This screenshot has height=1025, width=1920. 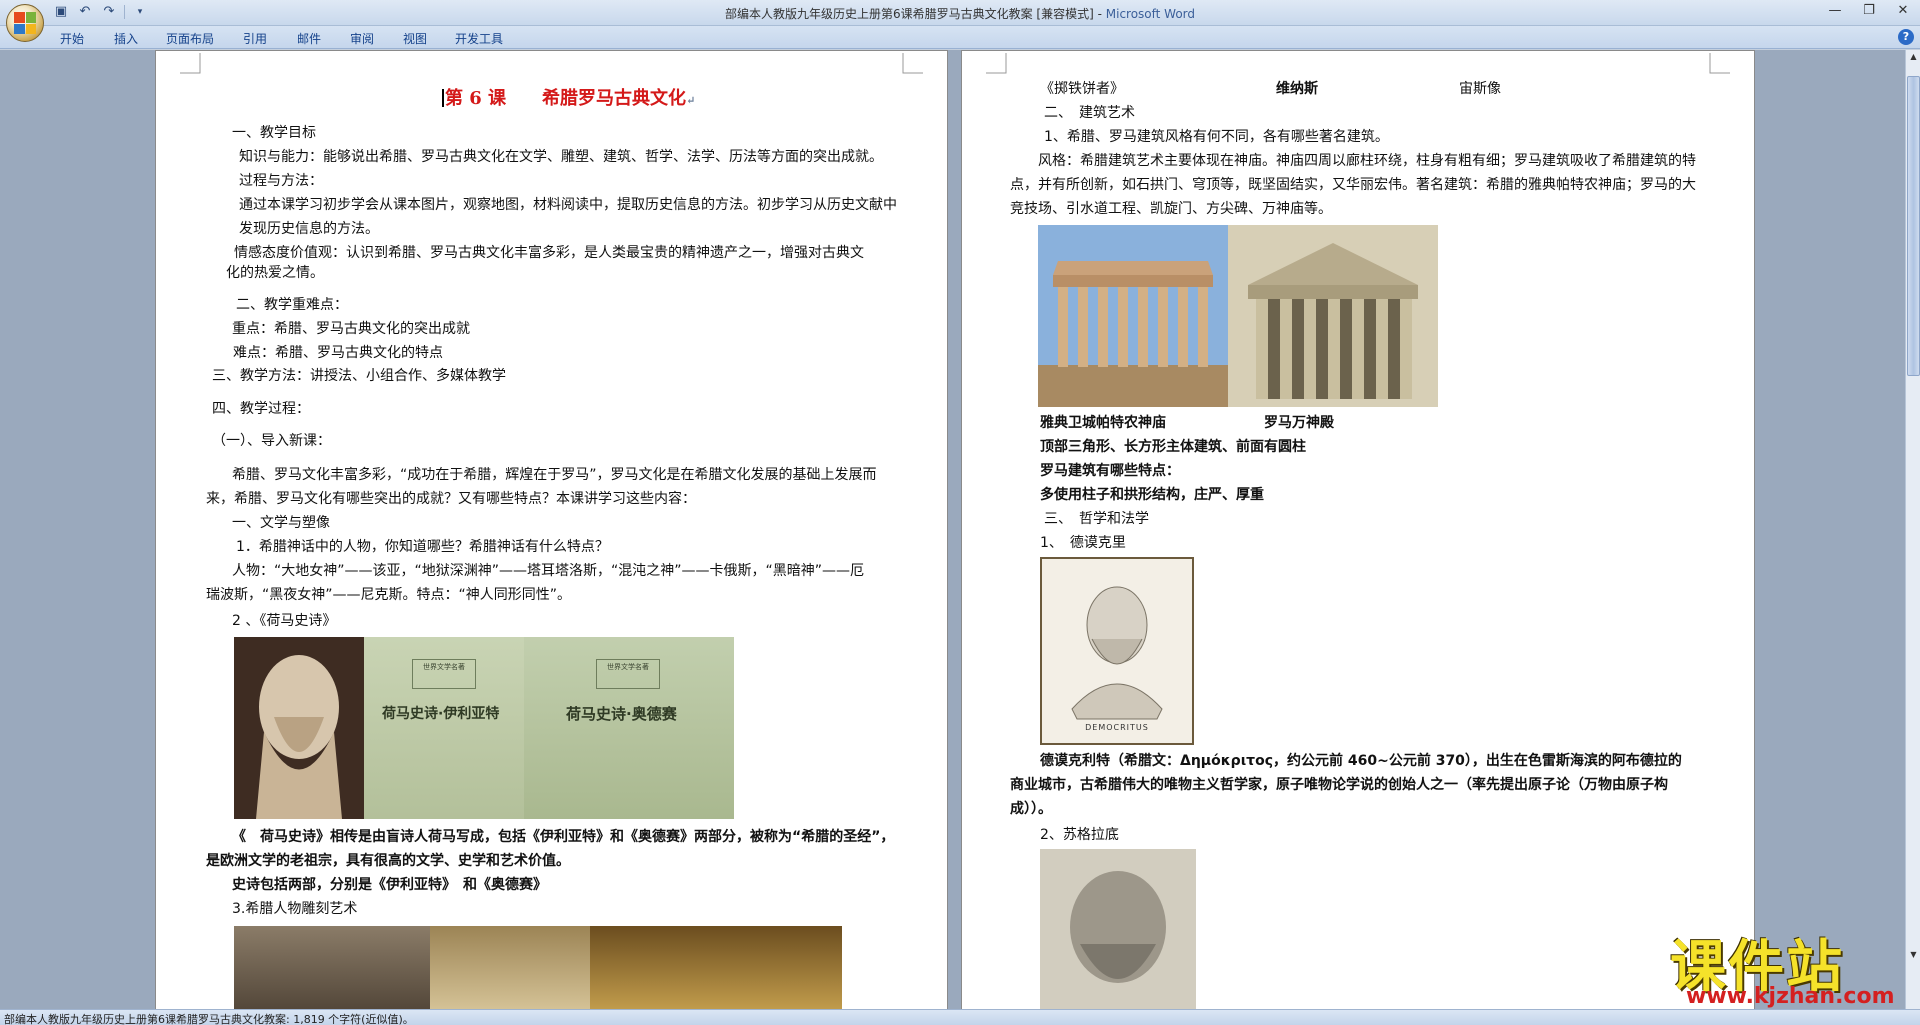 What do you see at coordinates (1031, 809) in the screenshot?
I see `paragraph: 成））。` at bounding box center [1031, 809].